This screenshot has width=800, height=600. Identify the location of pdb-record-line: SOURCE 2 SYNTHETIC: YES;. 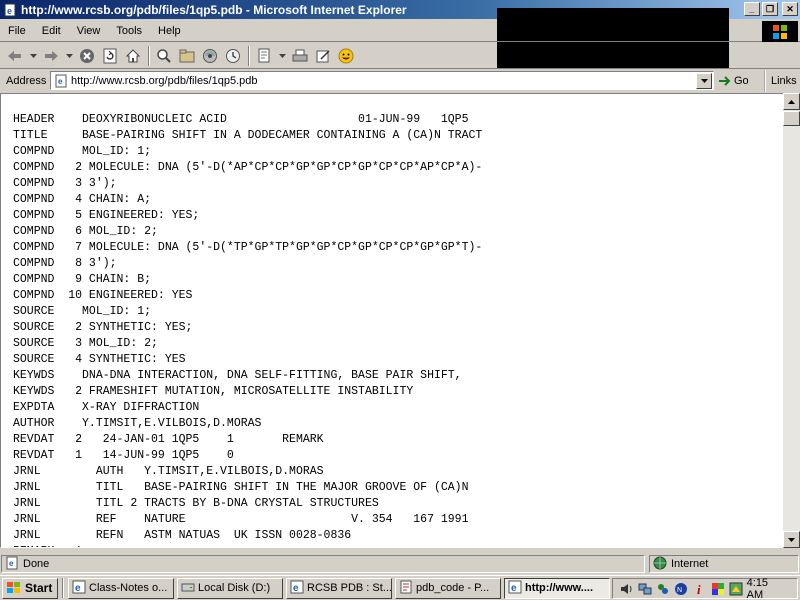
(103, 327).